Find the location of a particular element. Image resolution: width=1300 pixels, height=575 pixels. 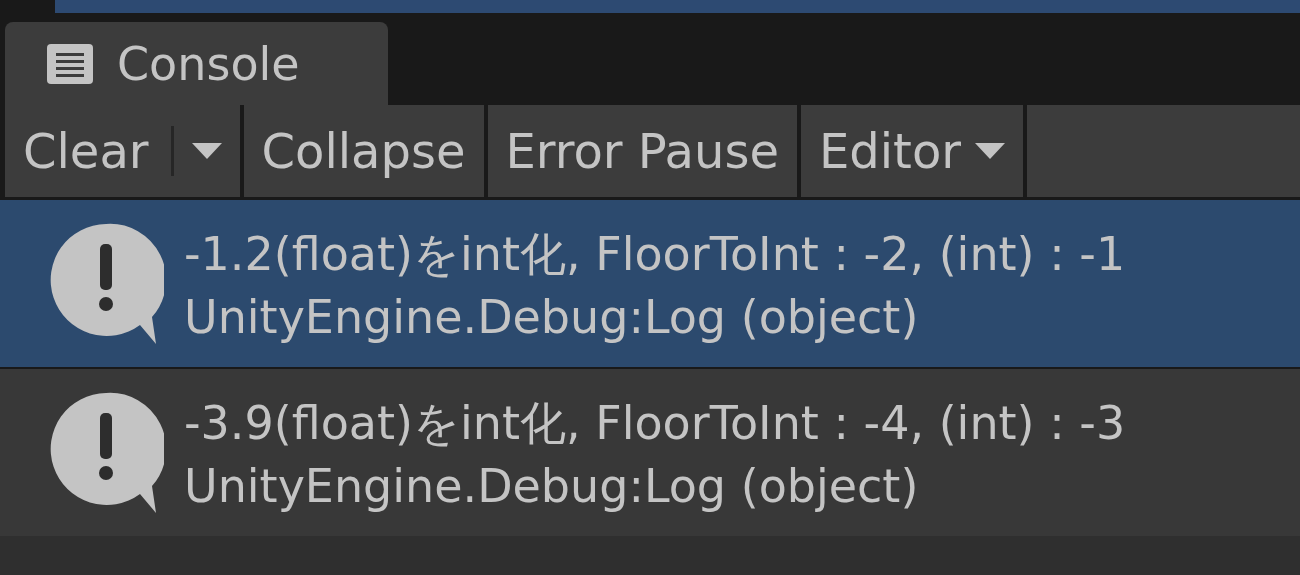

toggle-button: Collapse is located at coordinates (363, 151).